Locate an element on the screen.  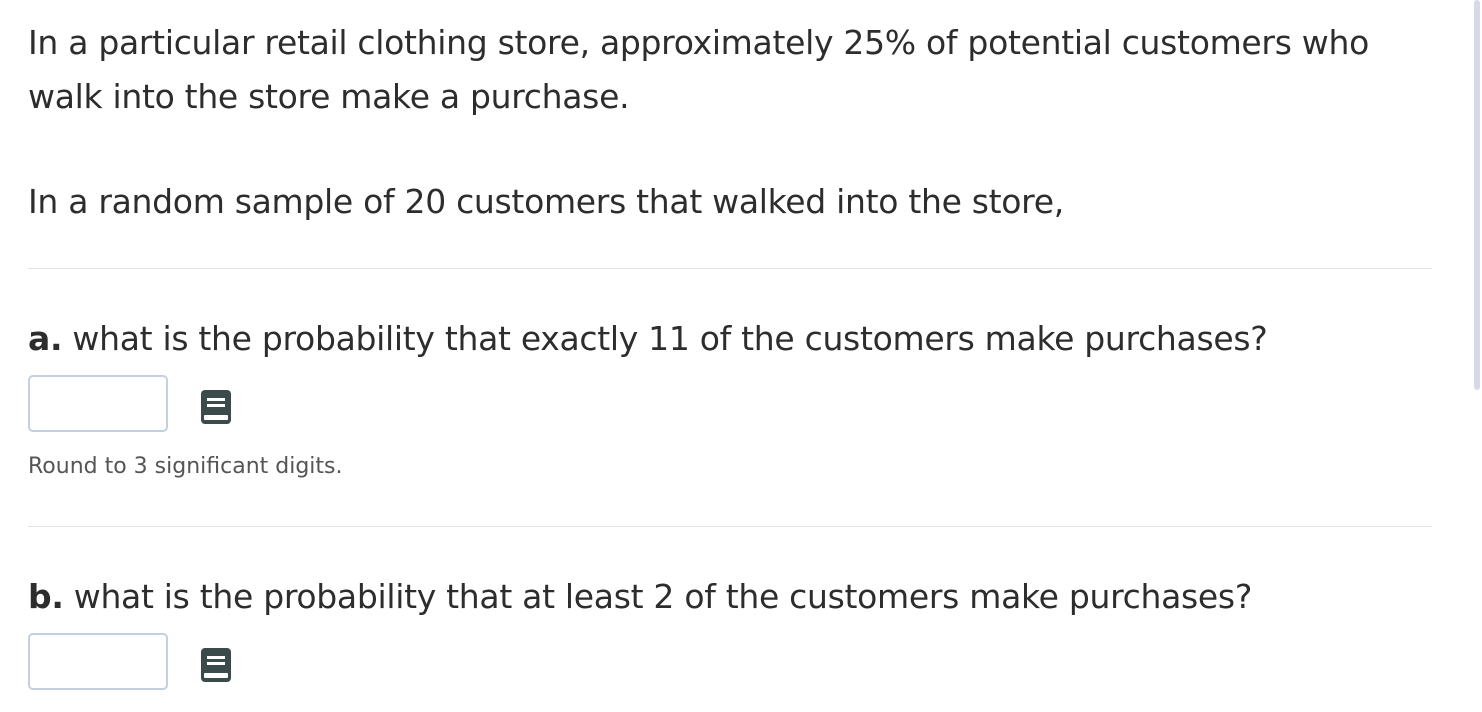
question-b-letter: b. is located at coordinates (46, 596).